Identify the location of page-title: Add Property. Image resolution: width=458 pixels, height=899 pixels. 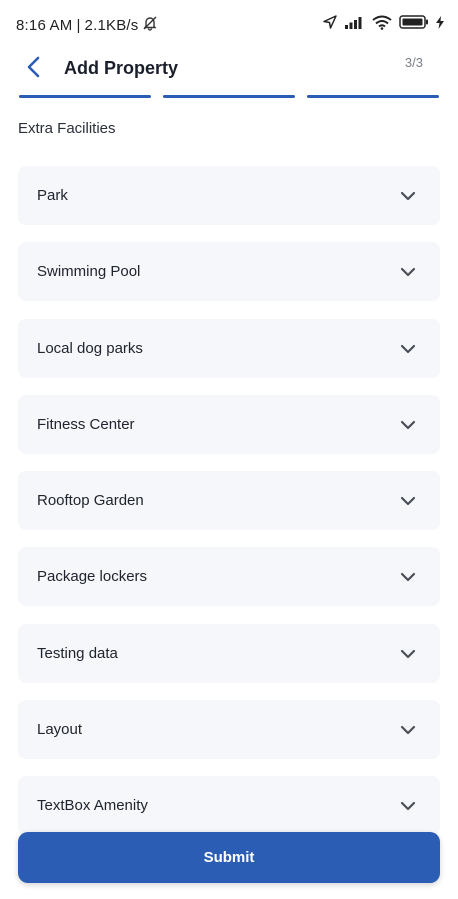
(121, 68).